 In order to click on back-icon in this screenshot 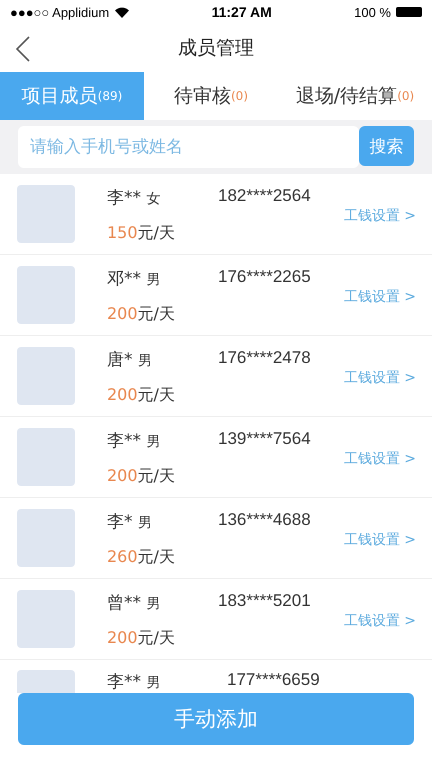, I will do `click(23, 49)`.